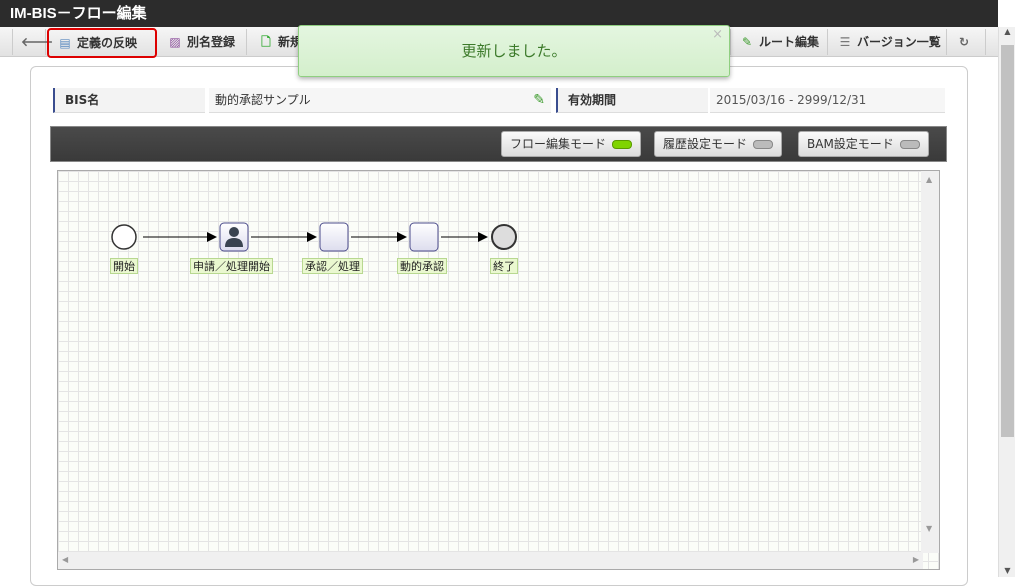  What do you see at coordinates (717, 35) in the screenshot?
I see `close-icon: ×` at bounding box center [717, 35].